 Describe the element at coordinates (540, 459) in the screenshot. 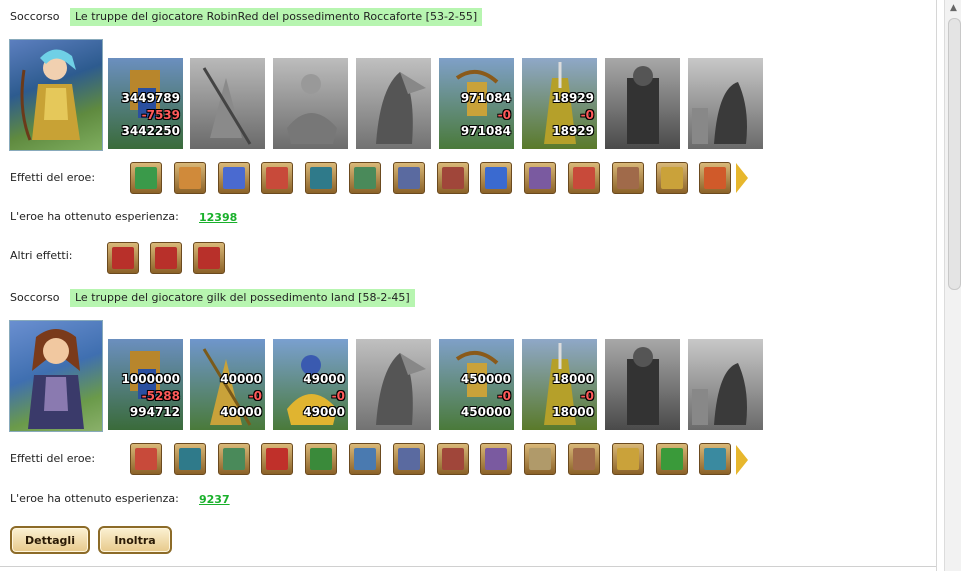

I see `scroll-icon` at that location.